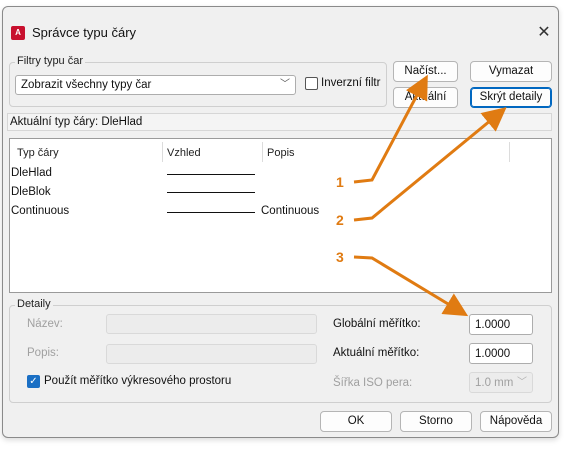 This screenshot has width=564, height=455. I want to click on callout-arrows, so click(430, 195).